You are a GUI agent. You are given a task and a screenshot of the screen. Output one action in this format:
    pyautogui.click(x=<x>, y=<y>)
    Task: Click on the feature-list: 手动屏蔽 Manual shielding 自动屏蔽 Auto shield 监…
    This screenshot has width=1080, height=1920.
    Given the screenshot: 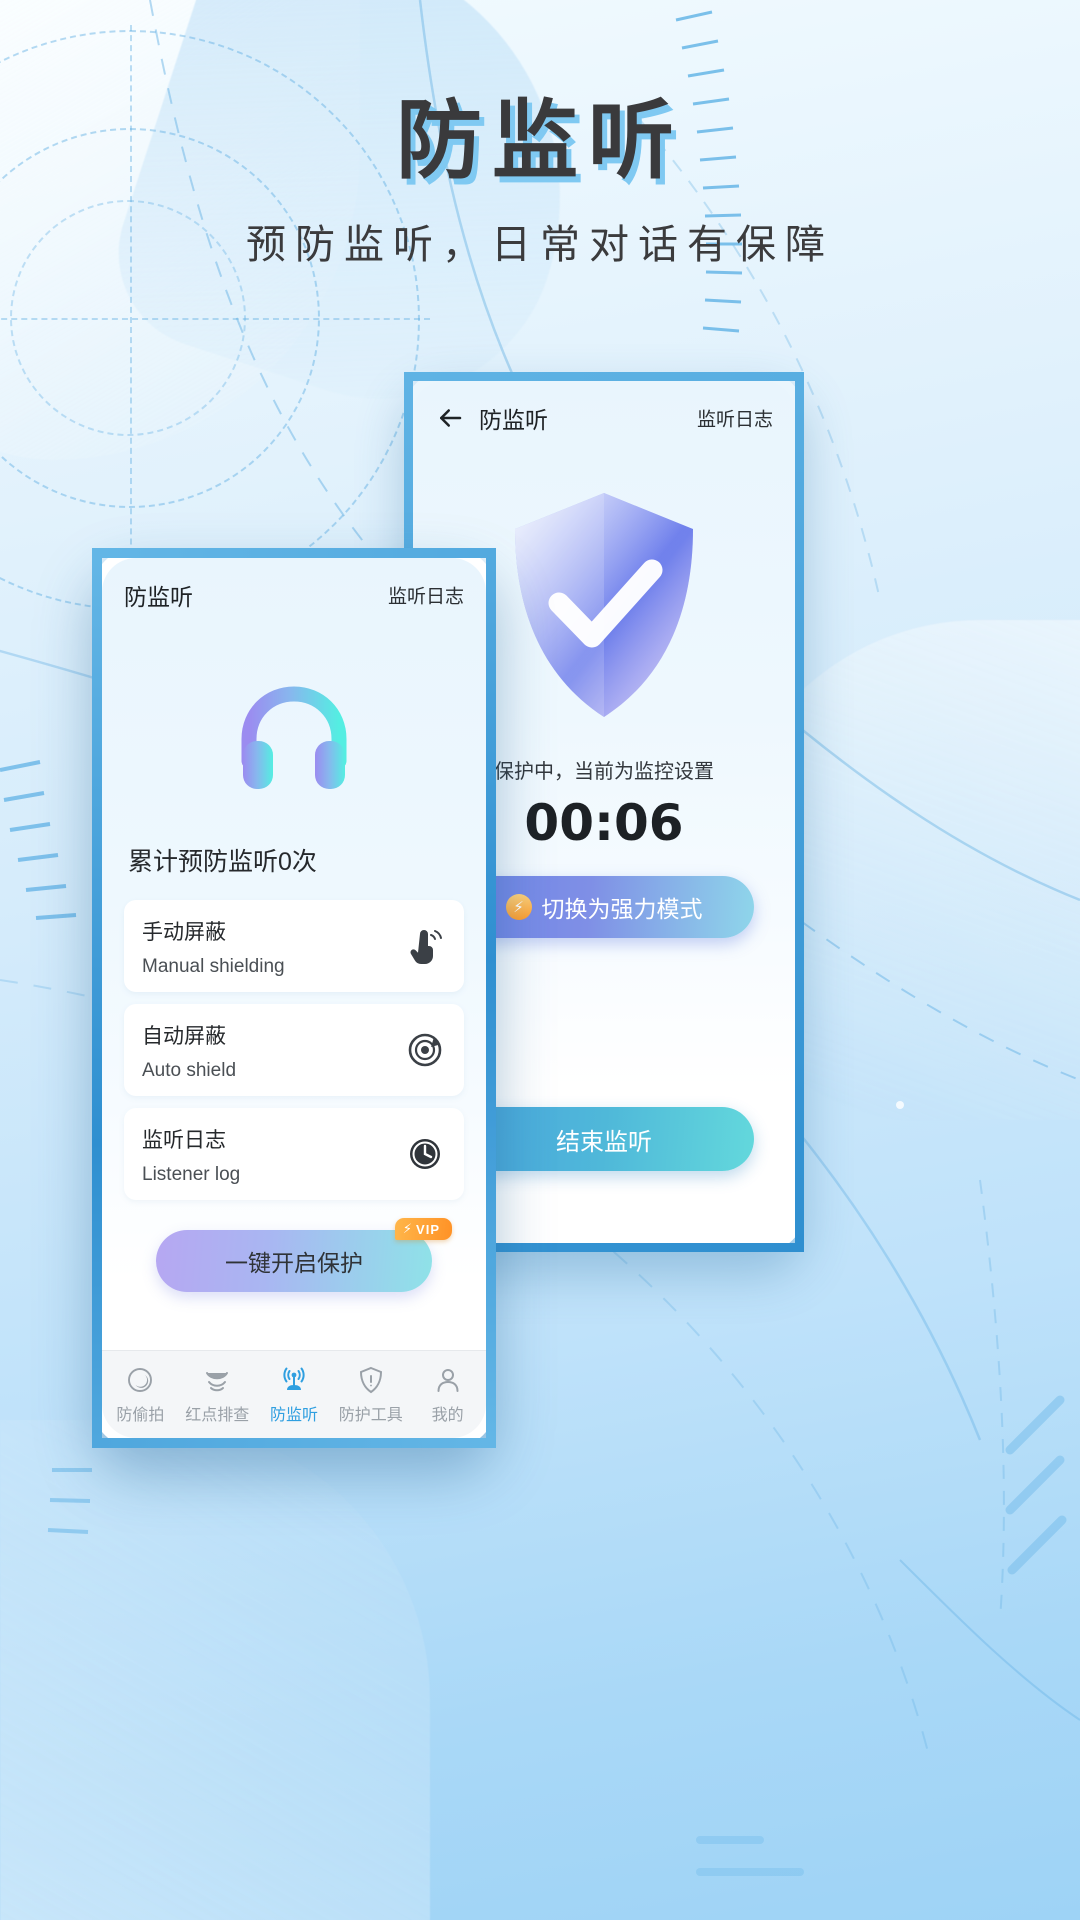 What is the action you would take?
    pyautogui.click(x=294, y=1056)
    